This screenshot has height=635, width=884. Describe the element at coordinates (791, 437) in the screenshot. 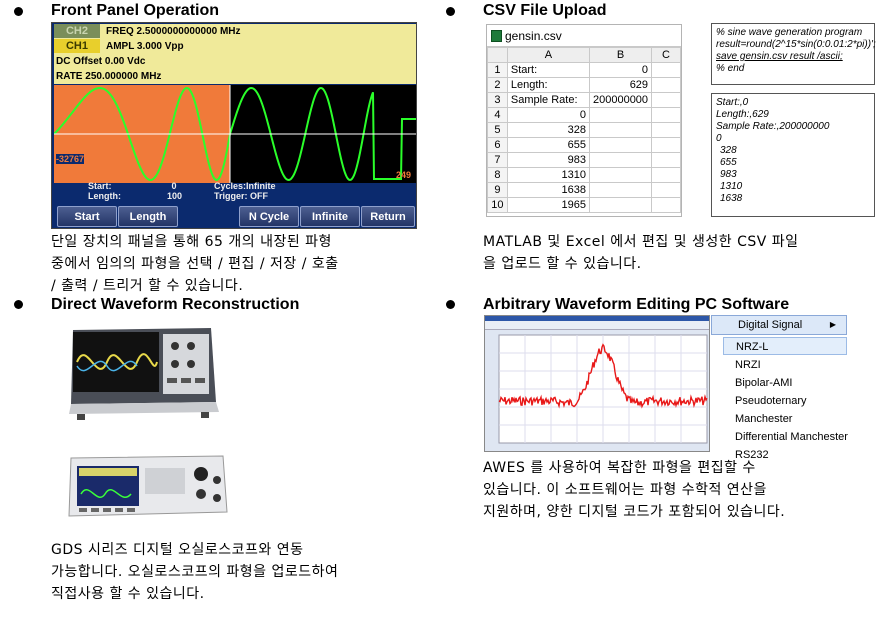

I see `menu-item-differential-manchester: Differential Manchester` at that location.